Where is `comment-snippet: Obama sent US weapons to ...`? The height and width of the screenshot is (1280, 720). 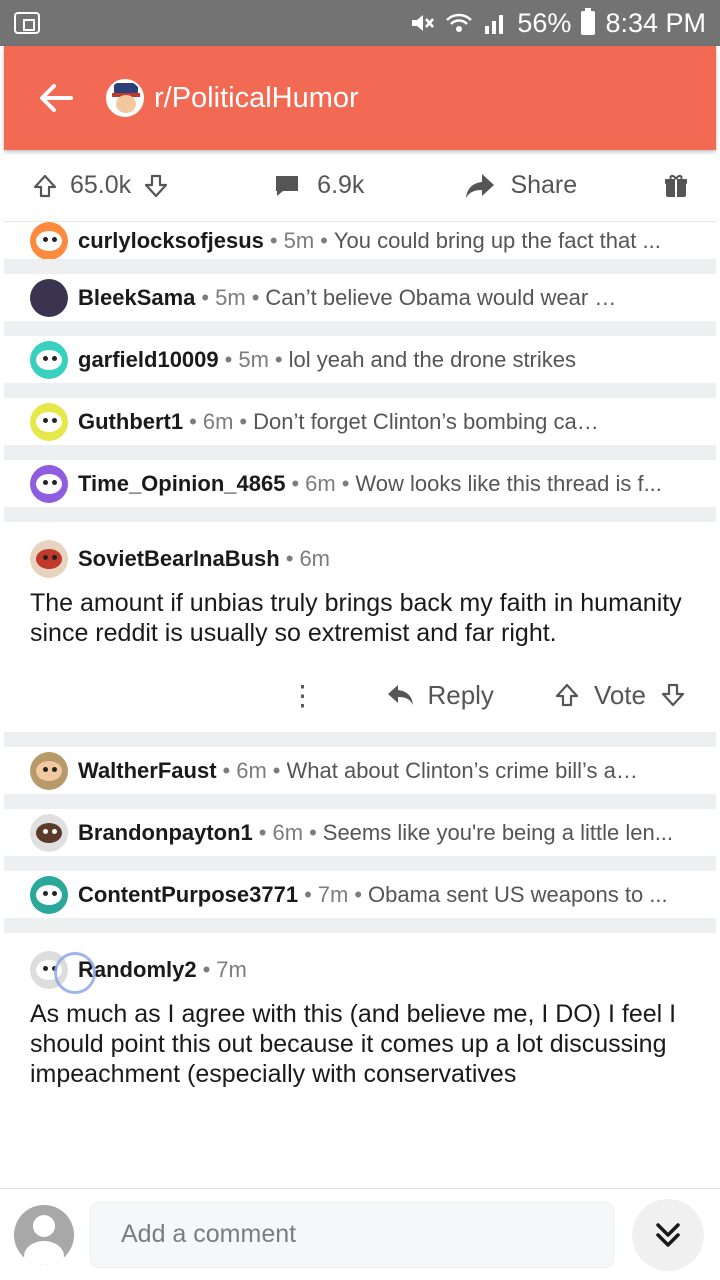 comment-snippet: Obama sent US weapons to ... is located at coordinates (518, 894).